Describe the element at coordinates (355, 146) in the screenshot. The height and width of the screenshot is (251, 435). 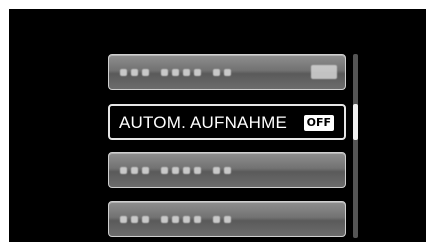
I see `scrollbar` at that location.